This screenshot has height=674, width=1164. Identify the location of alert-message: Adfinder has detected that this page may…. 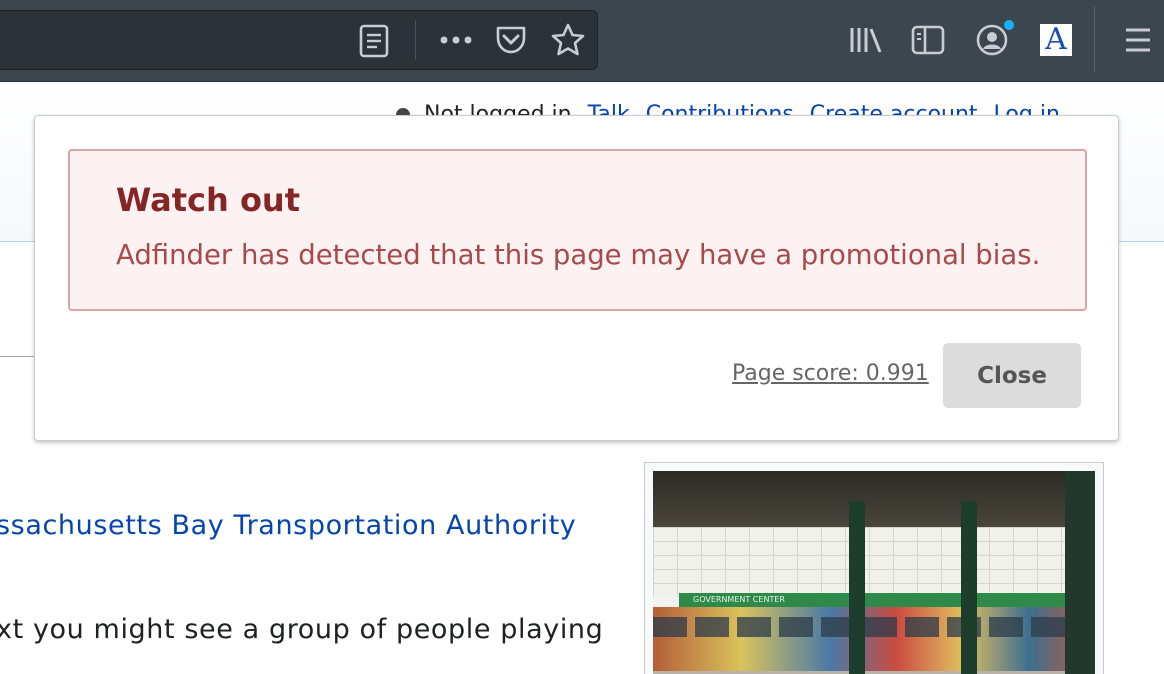
(578, 255).